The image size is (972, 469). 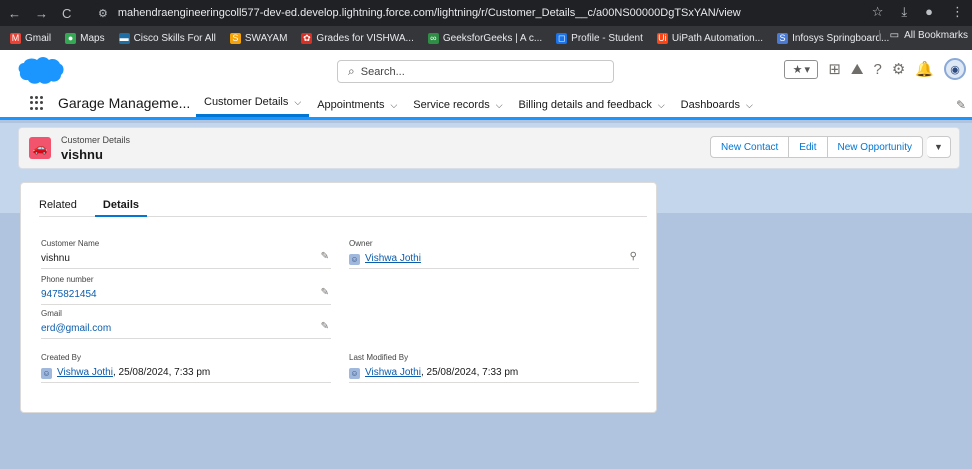 I want to click on modified-by-user-link: Vishwa Jothi, so click(x=393, y=372).